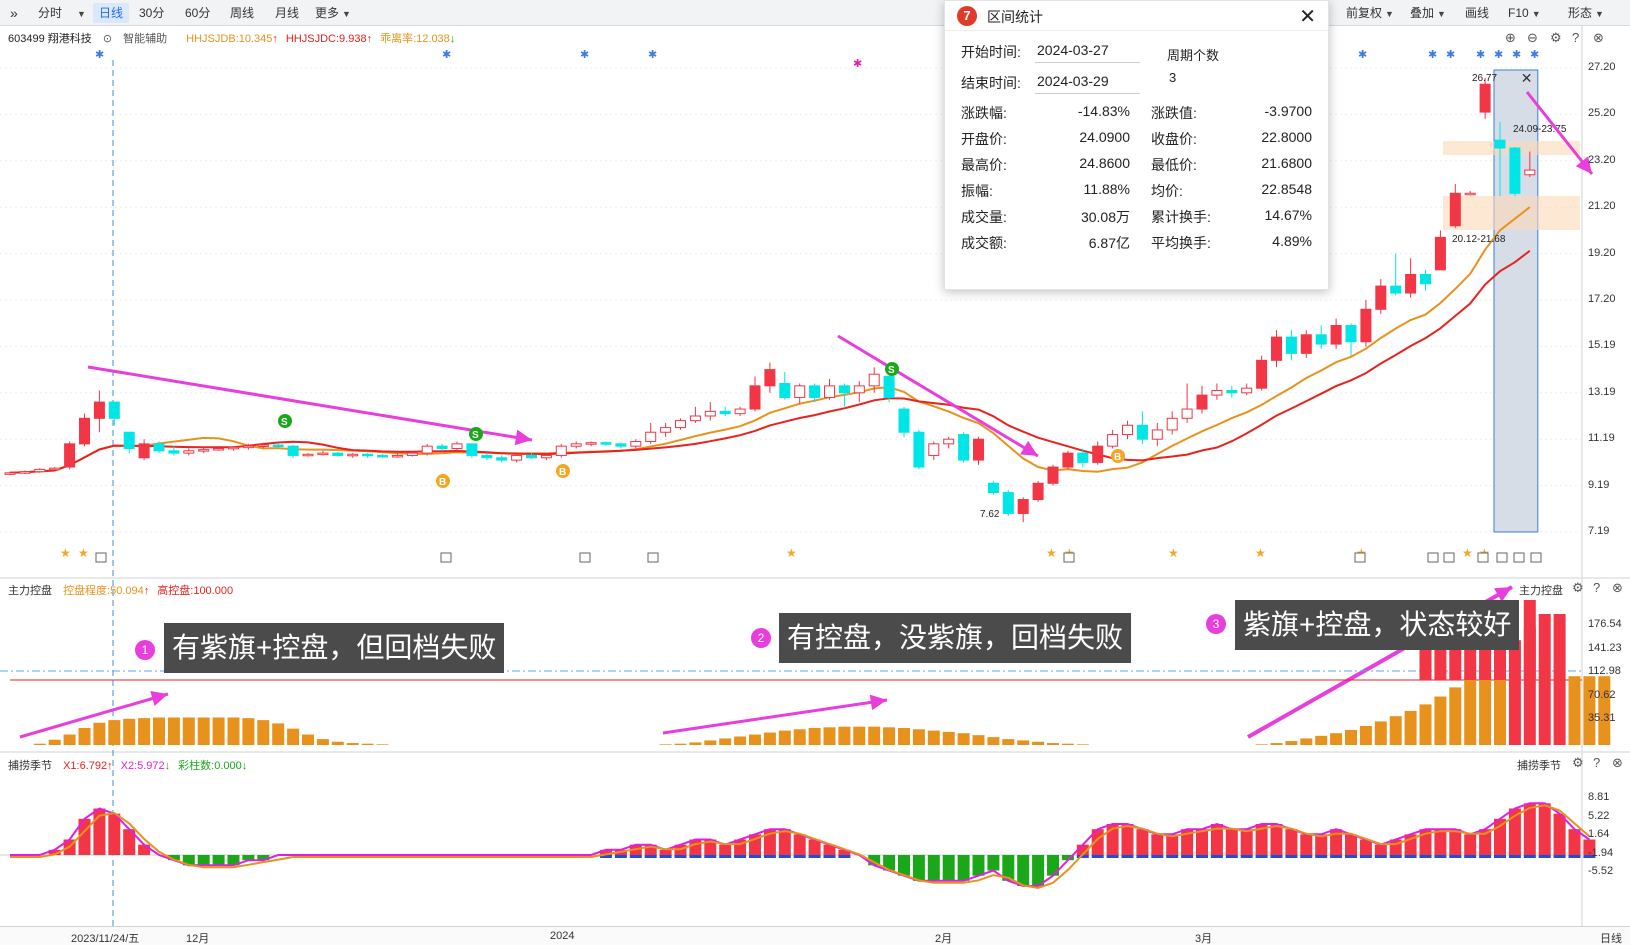 The height and width of the screenshot is (945, 1630). I want to click on dialog-title: 区间统计, so click(1015, 17).